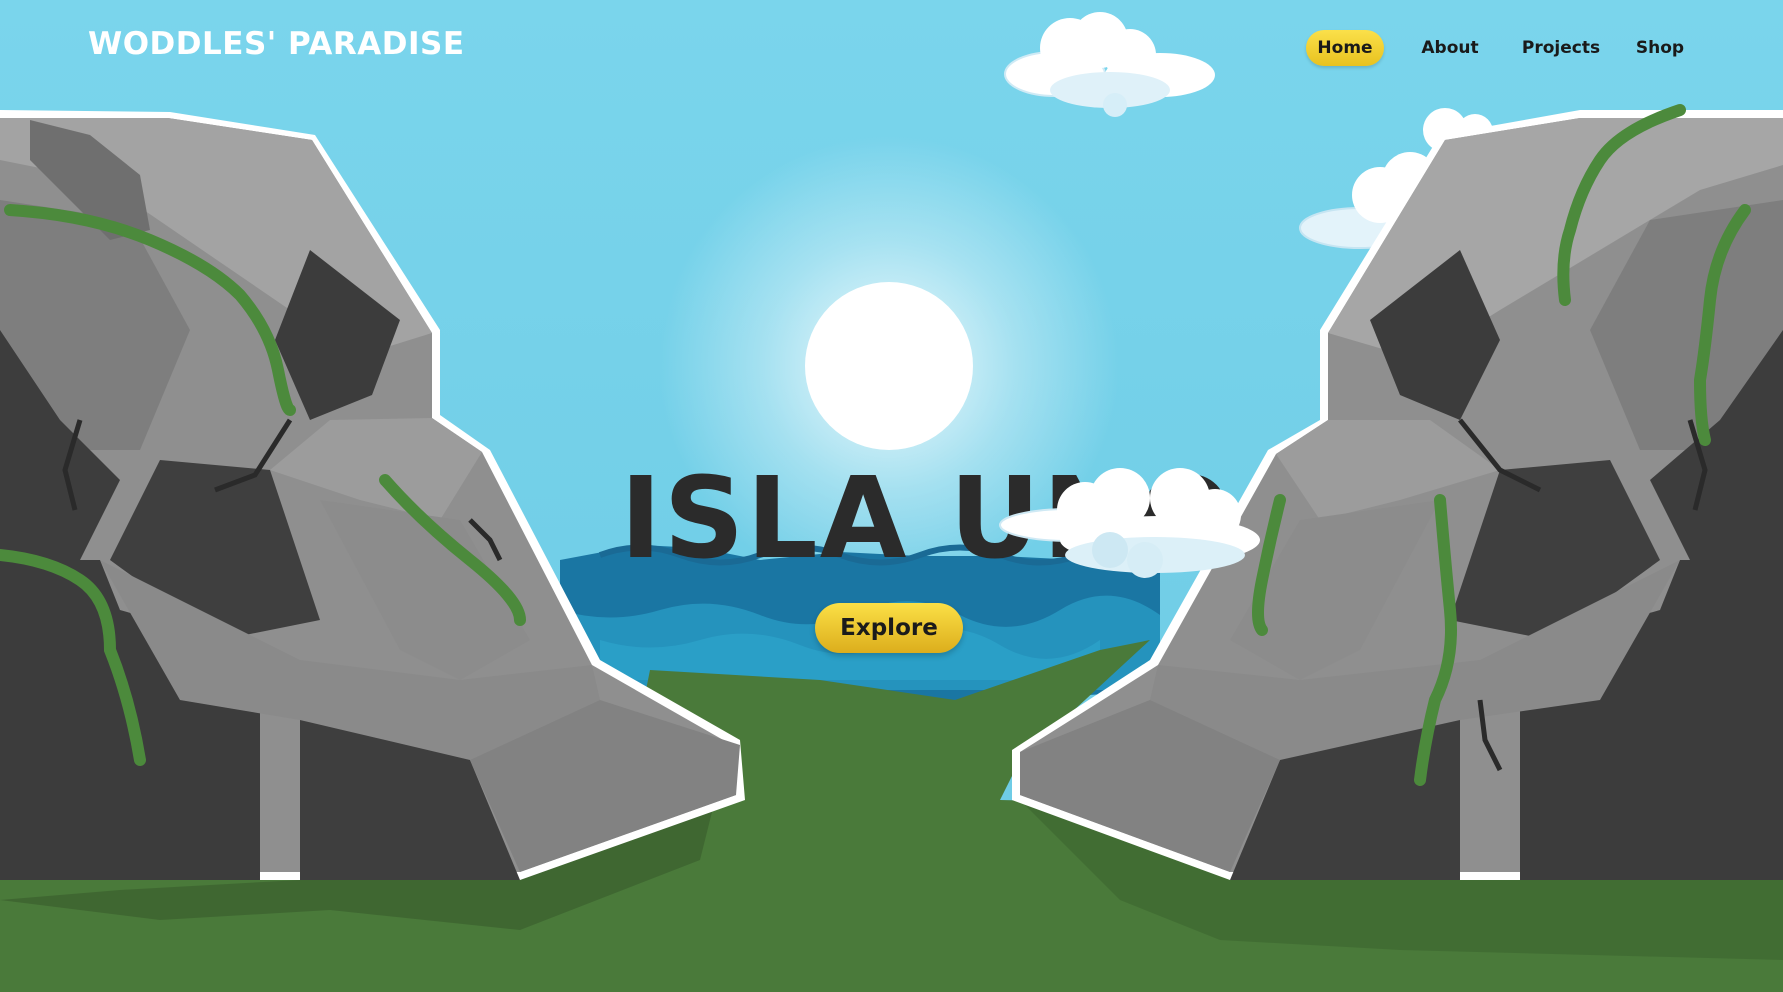  I want to click on nav-item-shop: Shop, so click(1660, 48).